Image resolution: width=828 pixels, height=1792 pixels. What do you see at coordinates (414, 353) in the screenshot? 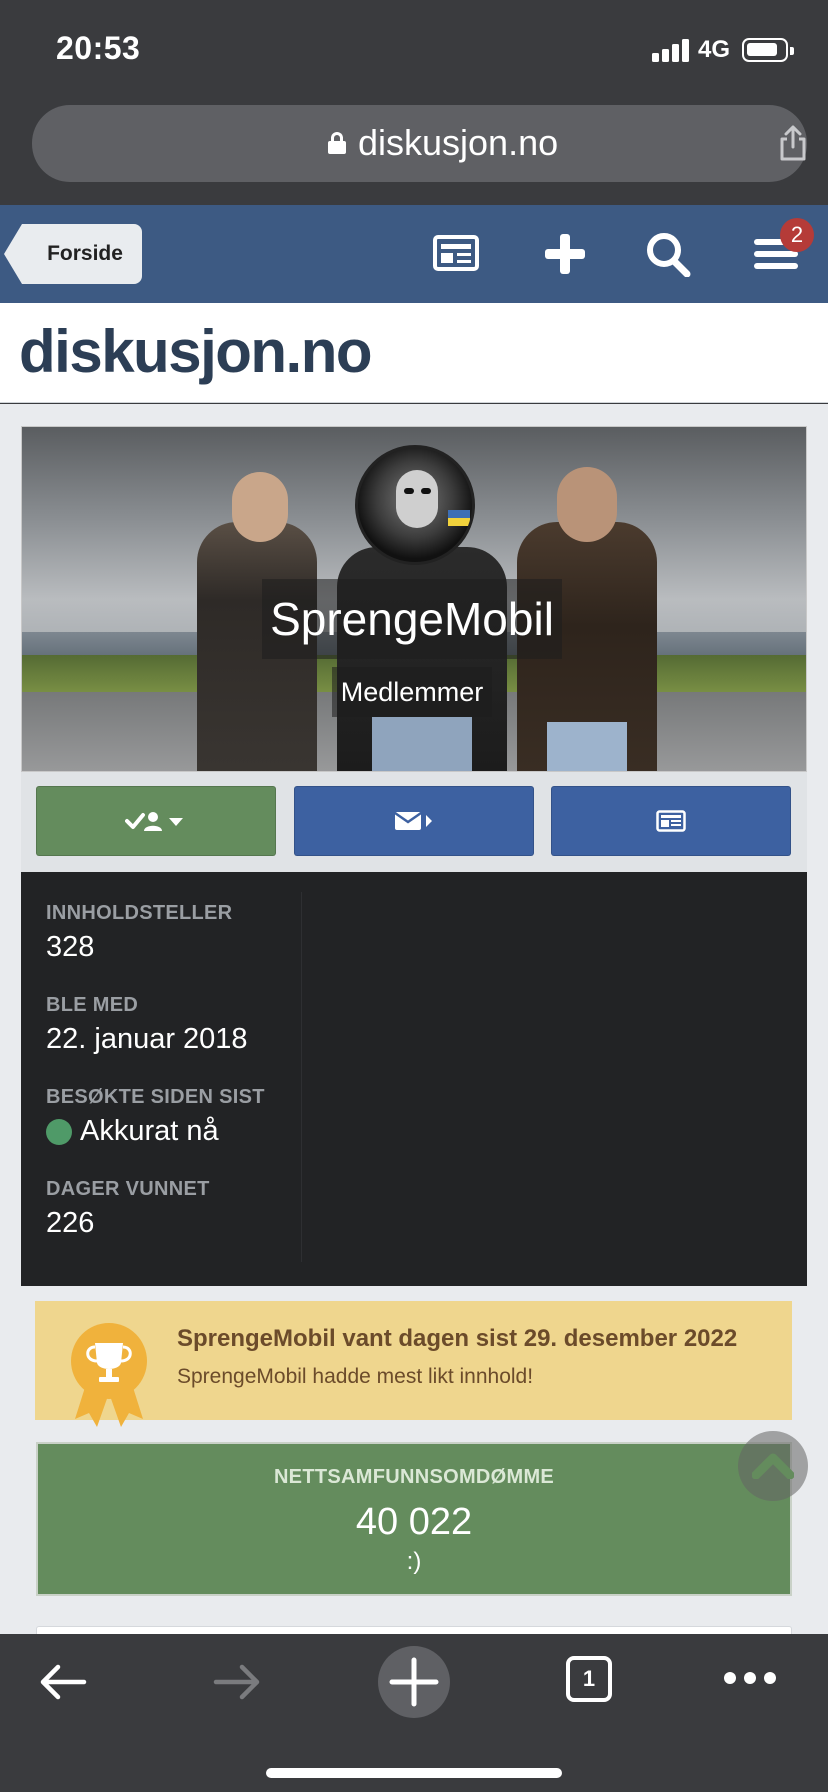
I see `logo-bar: diskusjon.no` at bounding box center [414, 353].